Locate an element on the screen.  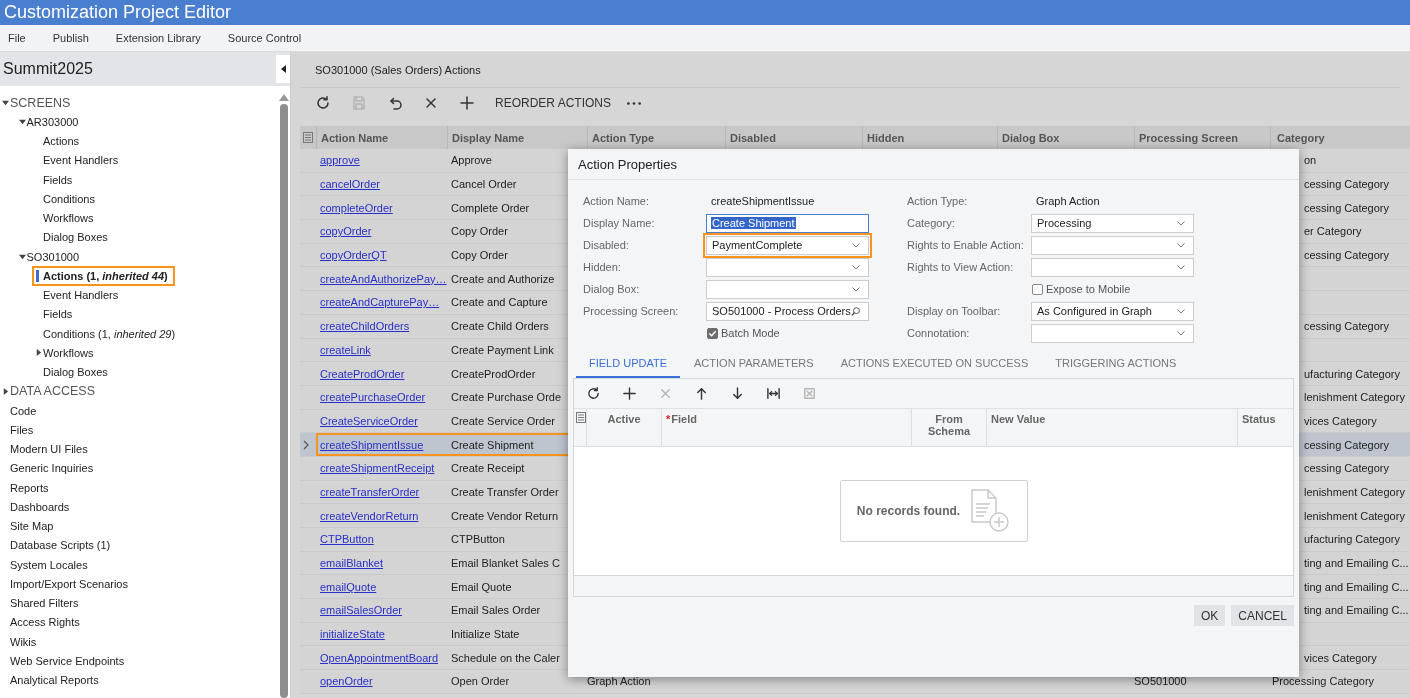
text-field: Create Shipment is located at coordinates (787, 223).